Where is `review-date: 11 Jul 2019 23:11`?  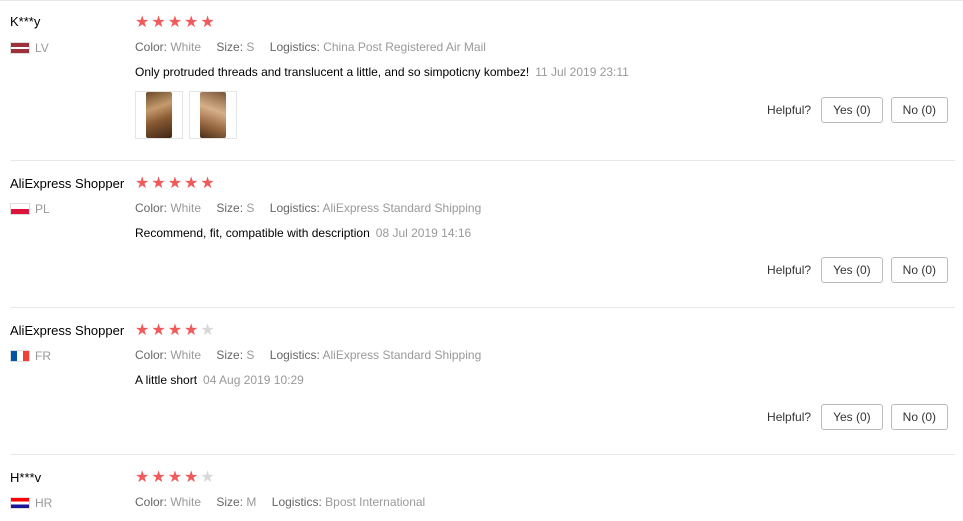 review-date: 11 Jul 2019 23:11 is located at coordinates (582, 72).